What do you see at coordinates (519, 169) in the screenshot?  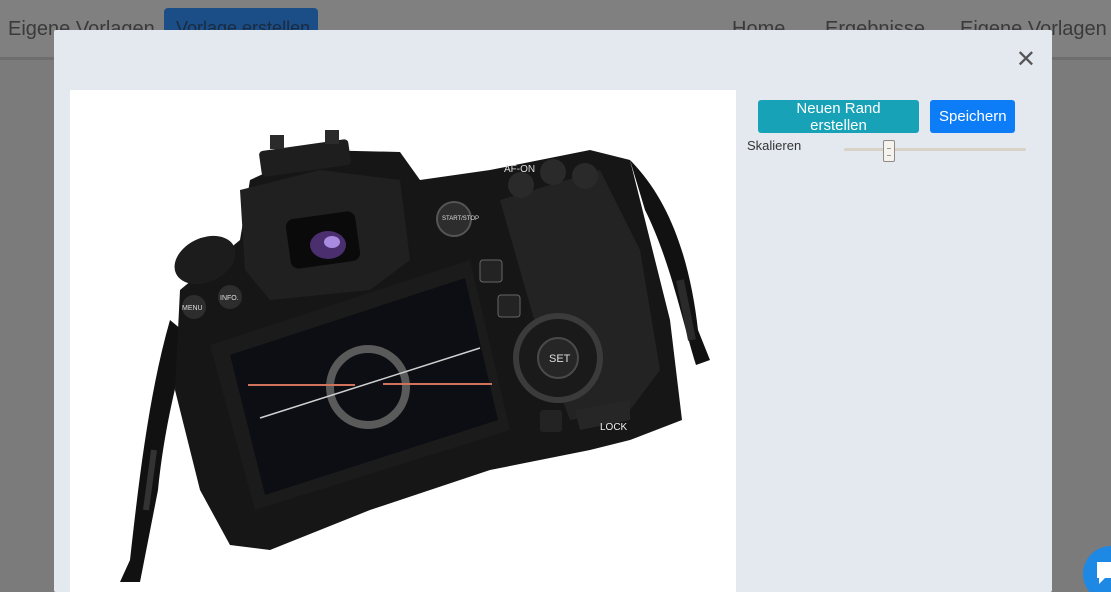 I see `label-af-on: AF-ON` at bounding box center [519, 169].